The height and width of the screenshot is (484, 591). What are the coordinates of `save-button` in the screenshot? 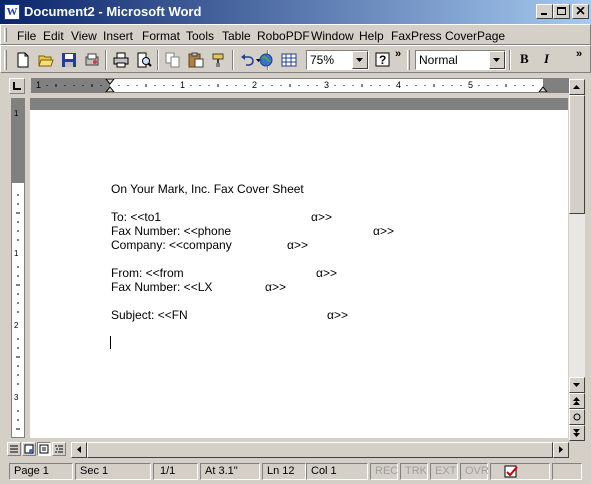 It's located at (69, 60).